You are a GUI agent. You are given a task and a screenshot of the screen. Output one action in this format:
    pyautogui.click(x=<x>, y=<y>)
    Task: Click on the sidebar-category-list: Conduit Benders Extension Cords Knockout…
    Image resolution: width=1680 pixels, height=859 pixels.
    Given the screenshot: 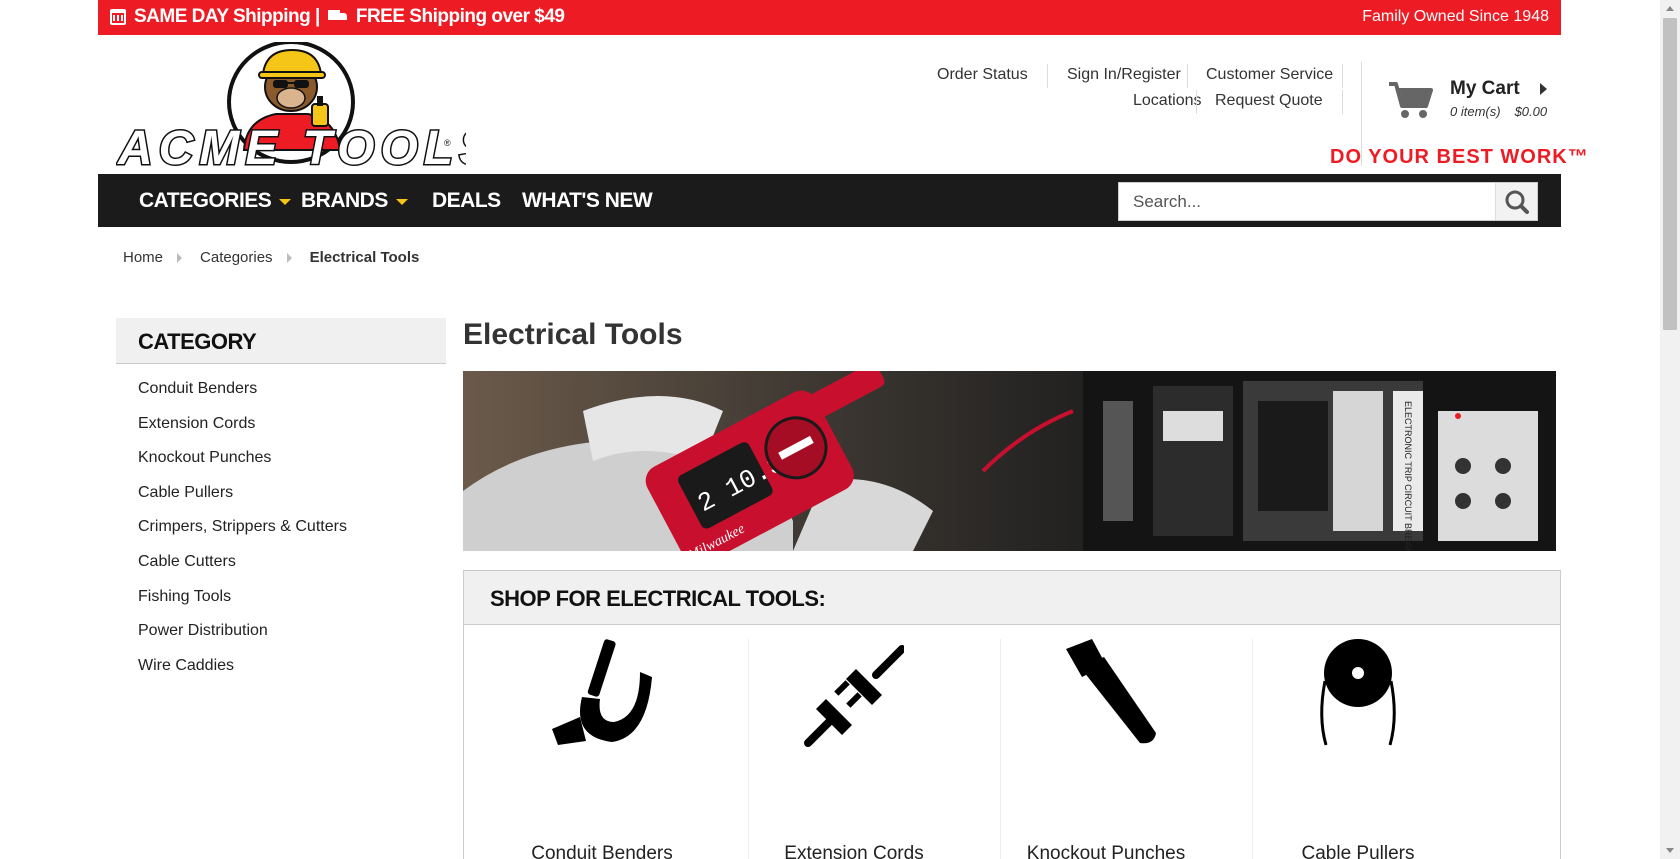 What is the action you would take?
    pyautogui.click(x=242, y=535)
    